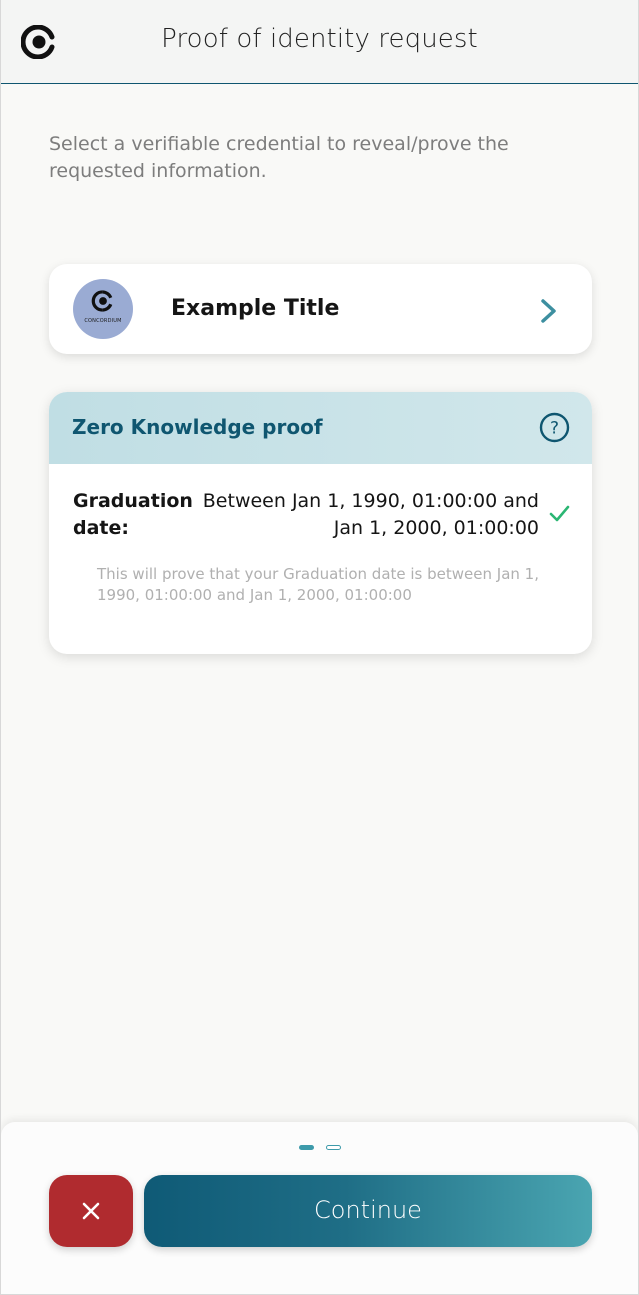 The width and height of the screenshot is (639, 1295). What do you see at coordinates (321, 1148) in the screenshot?
I see `pagination-dots` at bounding box center [321, 1148].